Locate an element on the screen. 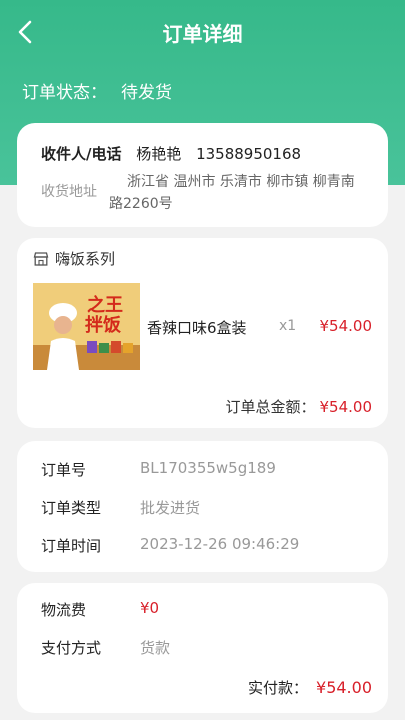  shipping-fee-label: 物流费 is located at coordinates (64, 610).